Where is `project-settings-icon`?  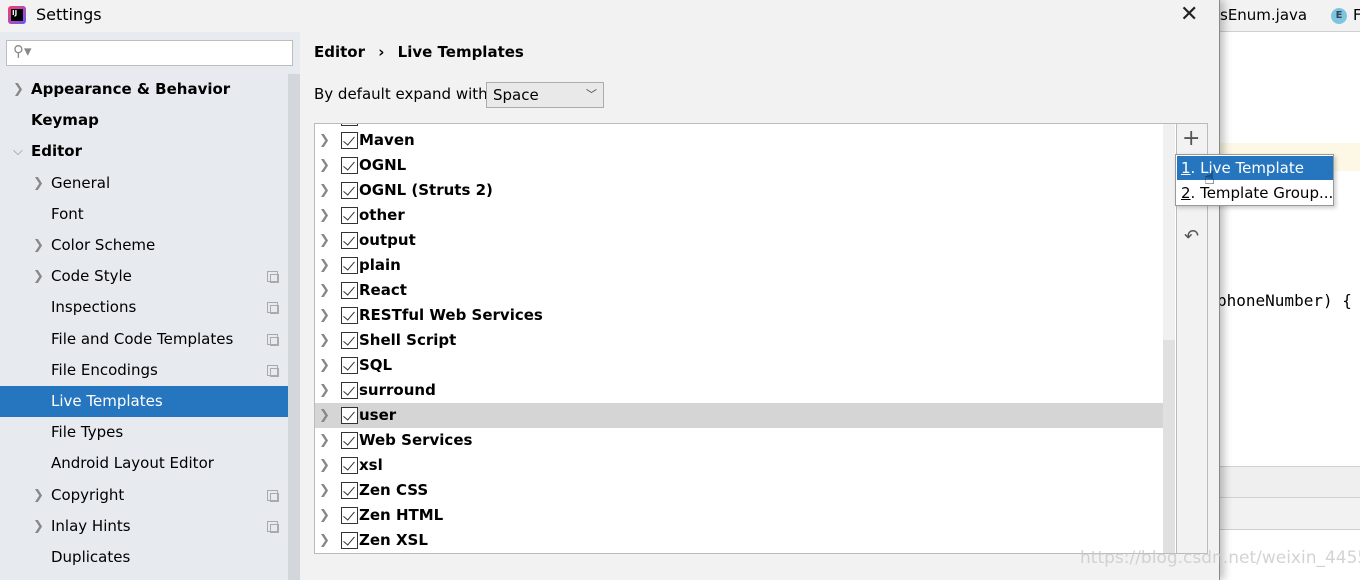
project-settings-icon is located at coordinates (273, 370).